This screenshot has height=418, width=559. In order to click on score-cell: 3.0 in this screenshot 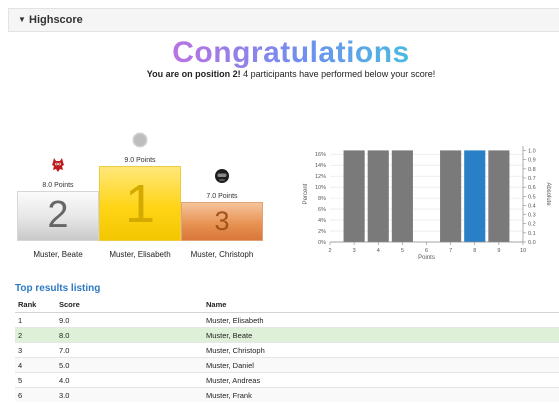, I will do `click(129, 394)`.